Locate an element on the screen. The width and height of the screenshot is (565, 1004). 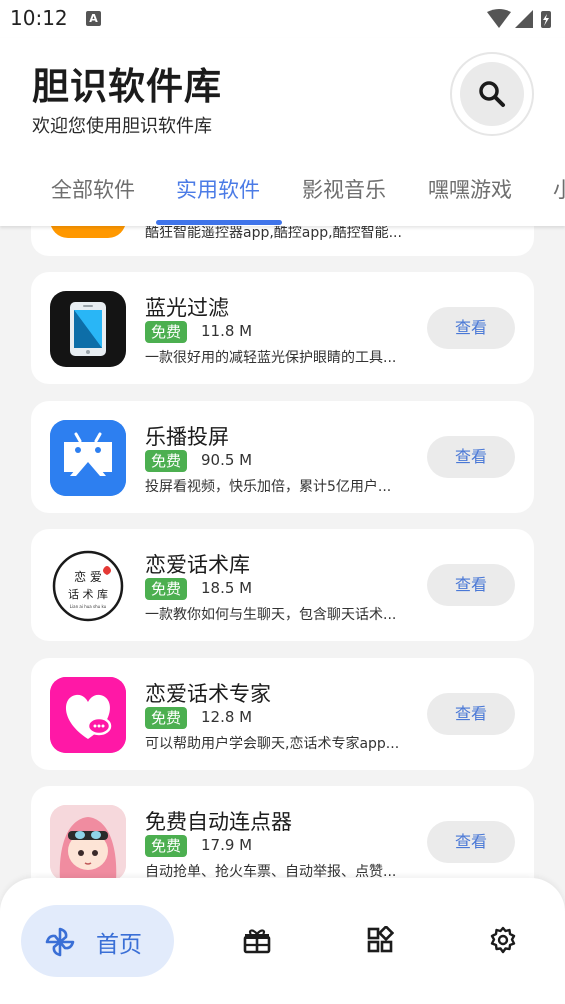
app-name: 免费自动连点器 is located at coordinates (218, 822).